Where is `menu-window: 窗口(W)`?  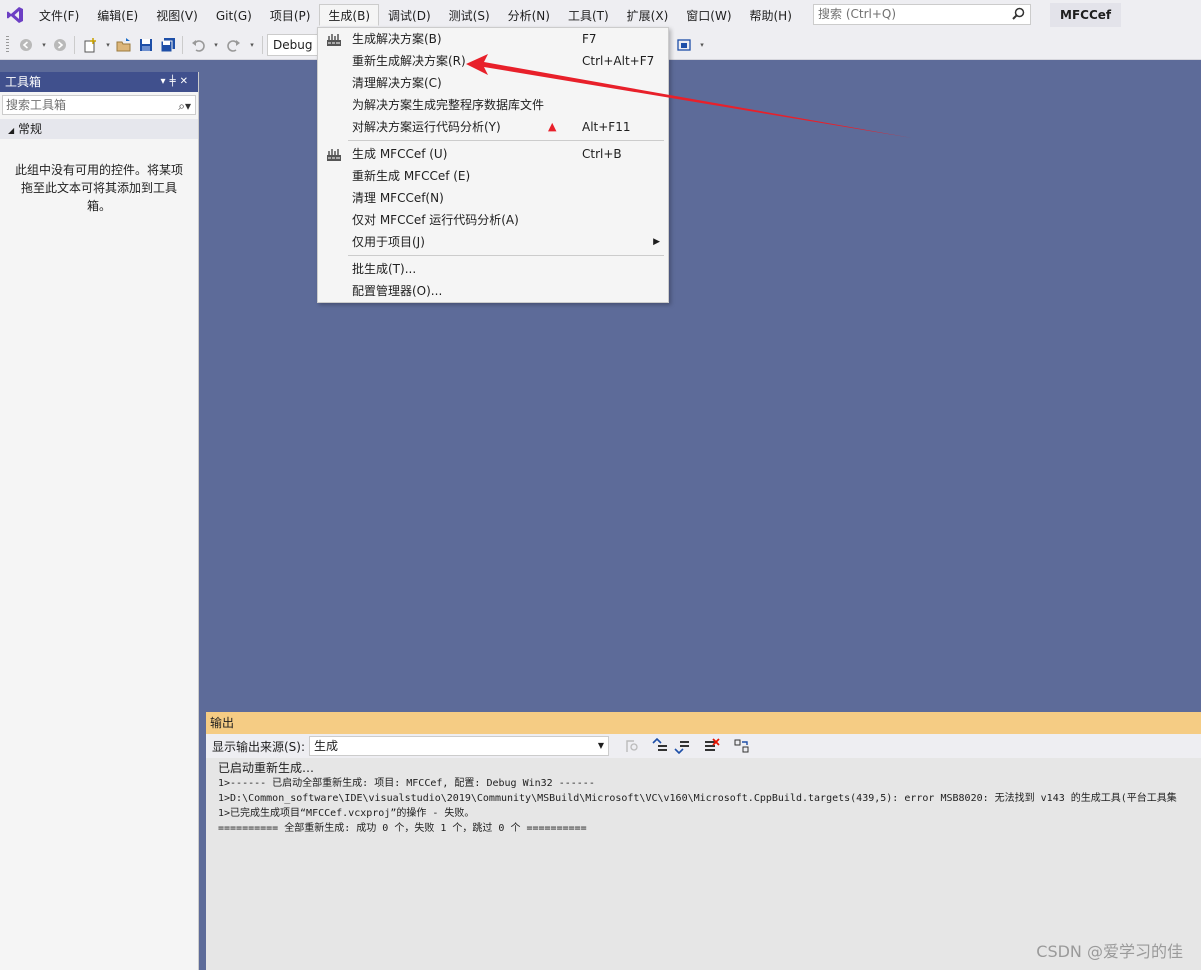
menu-window: 窗口(W) is located at coordinates (708, 15).